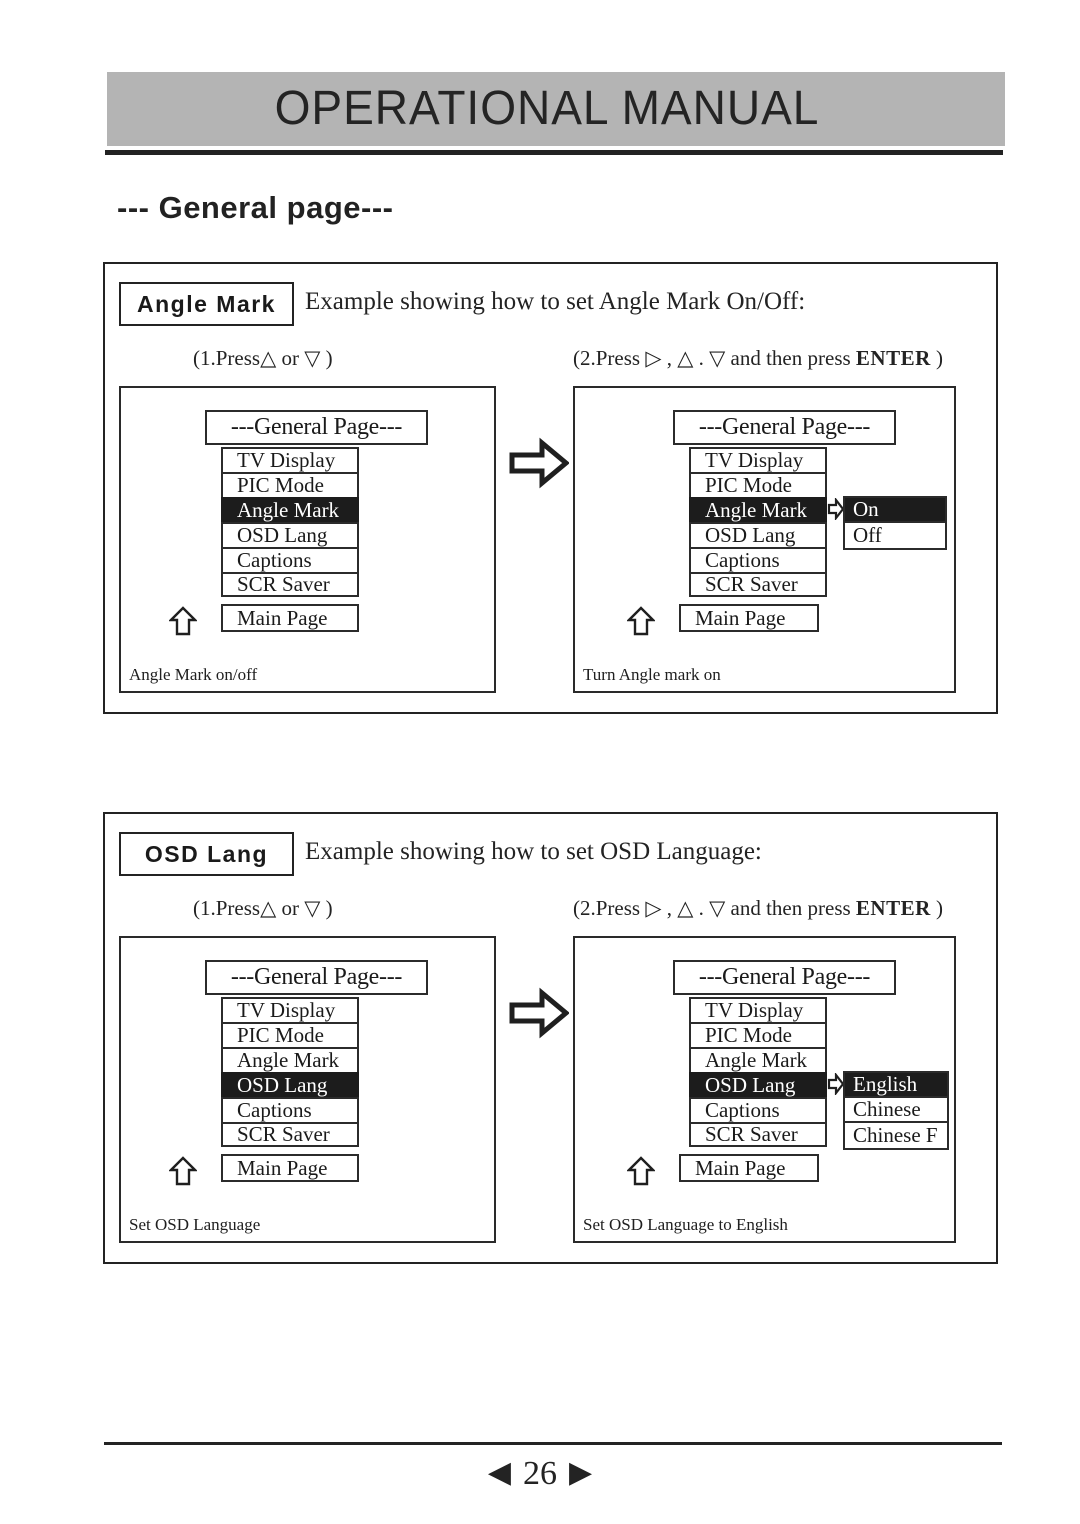 This screenshot has width=1080, height=1524. I want to click on page-heading: --- General page---, so click(255, 207).